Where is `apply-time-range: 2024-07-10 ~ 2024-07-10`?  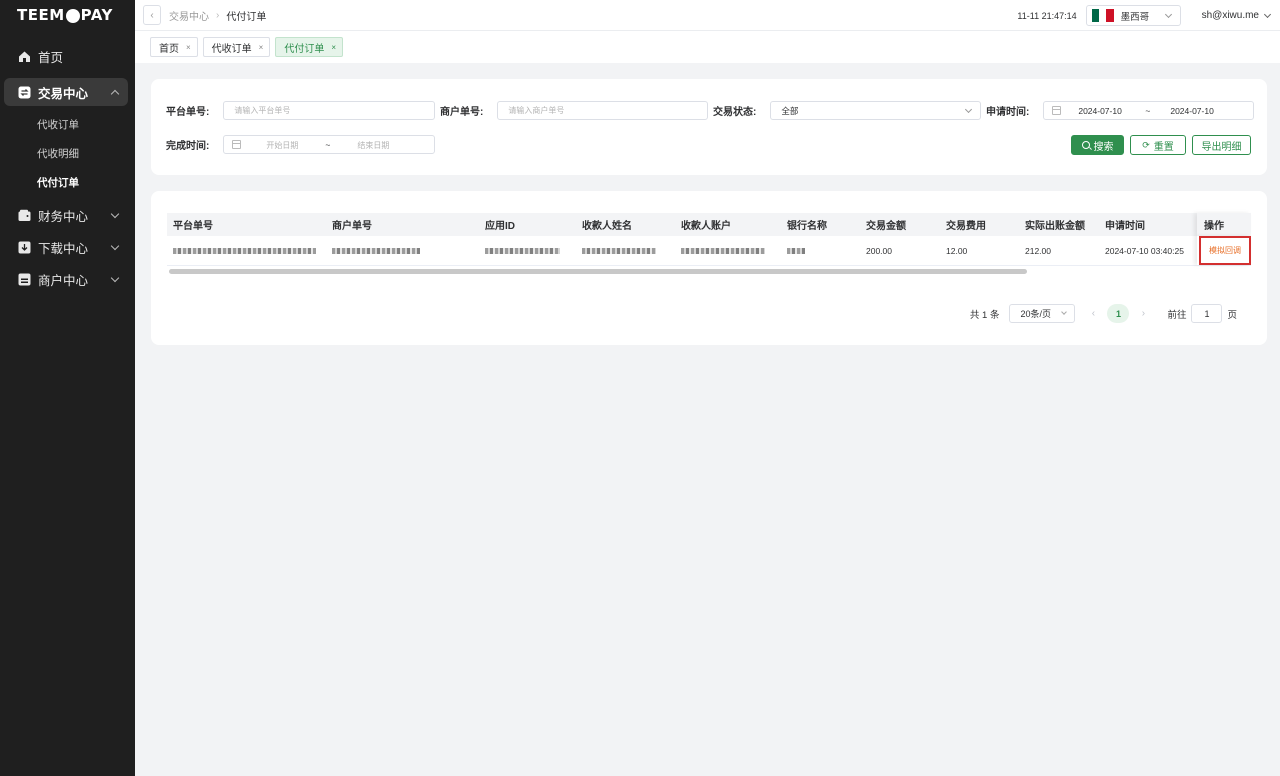
apply-time-range: 2024-07-10 ~ 2024-07-10 is located at coordinates (1149, 110).